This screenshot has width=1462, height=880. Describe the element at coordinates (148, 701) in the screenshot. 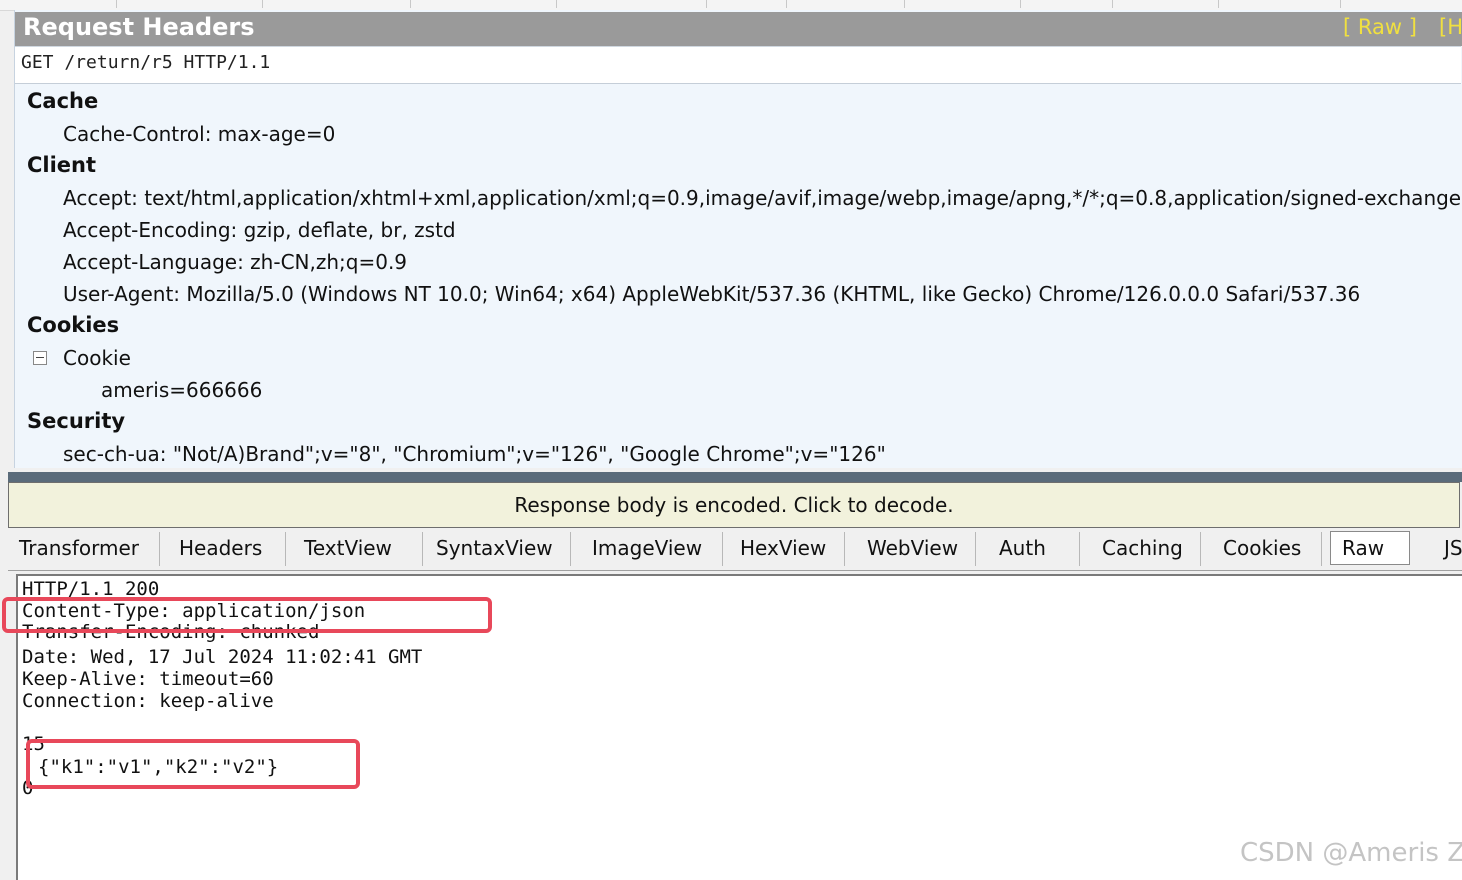

I see `raw-connection: Connection: keep-alive` at that location.